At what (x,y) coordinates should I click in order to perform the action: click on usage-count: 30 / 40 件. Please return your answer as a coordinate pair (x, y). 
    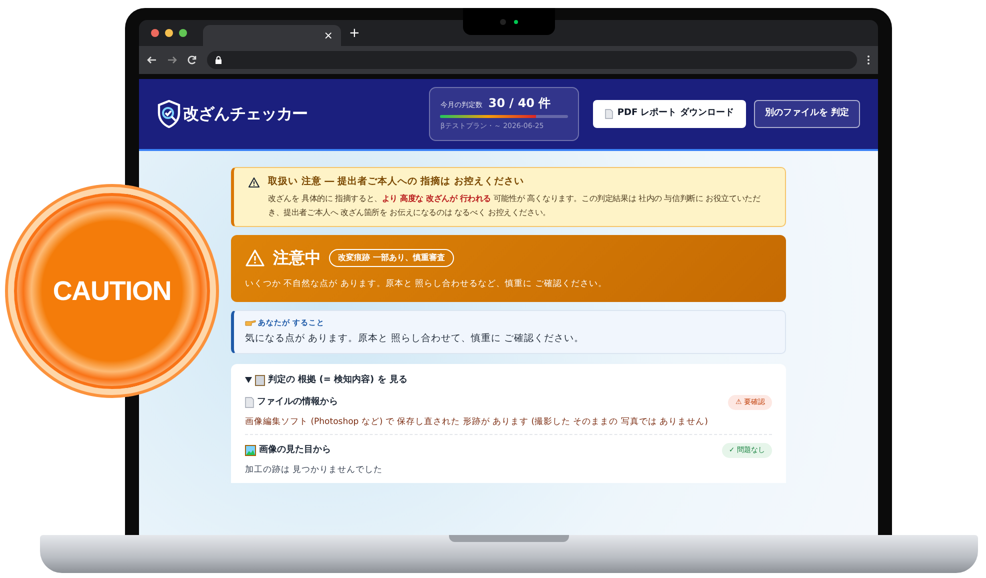
    Looking at the image, I should click on (519, 103).